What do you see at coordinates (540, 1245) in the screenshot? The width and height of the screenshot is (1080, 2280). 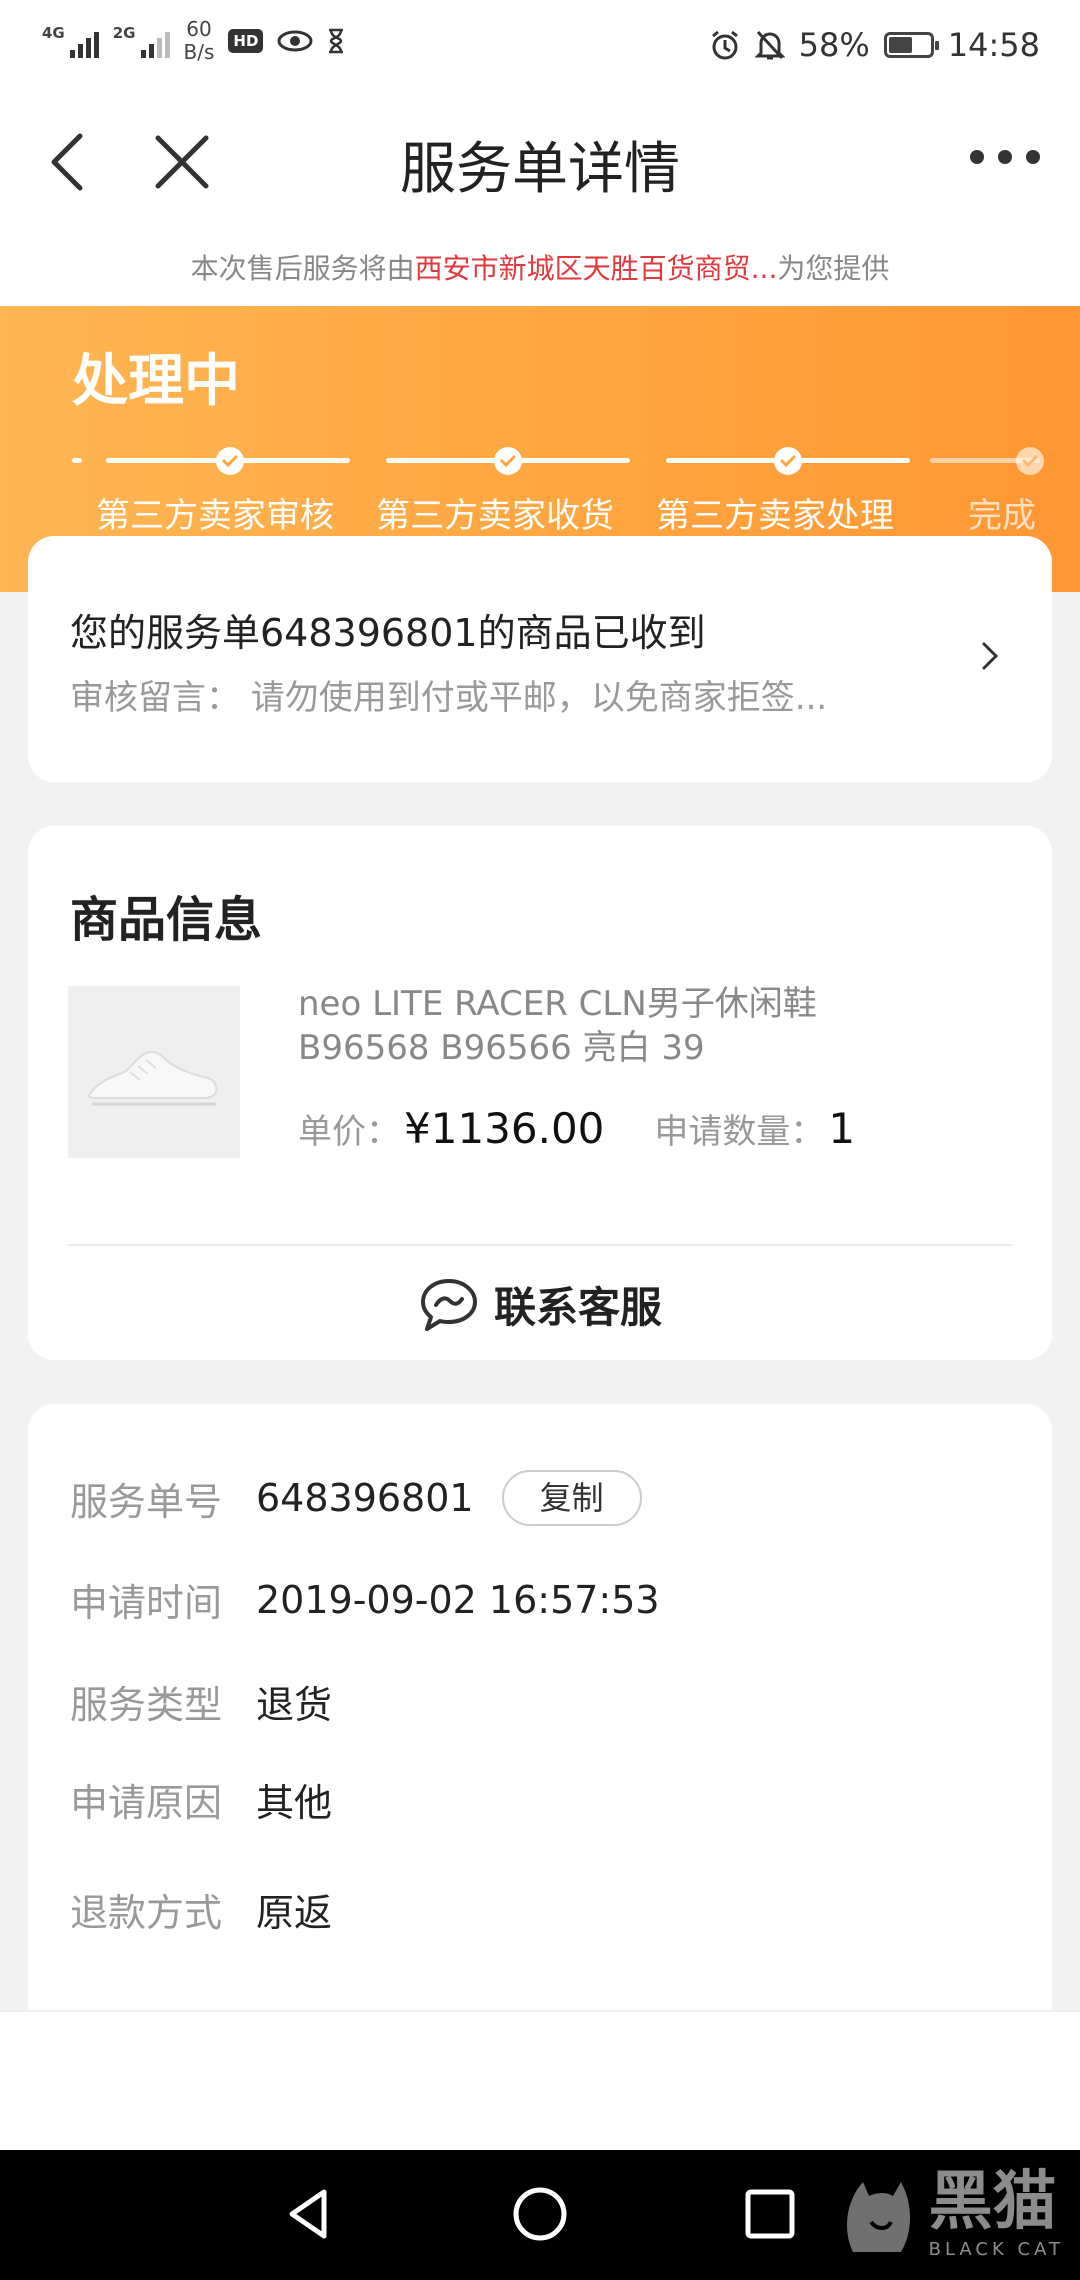 I see `divider` at bounding box center [540, 1245].